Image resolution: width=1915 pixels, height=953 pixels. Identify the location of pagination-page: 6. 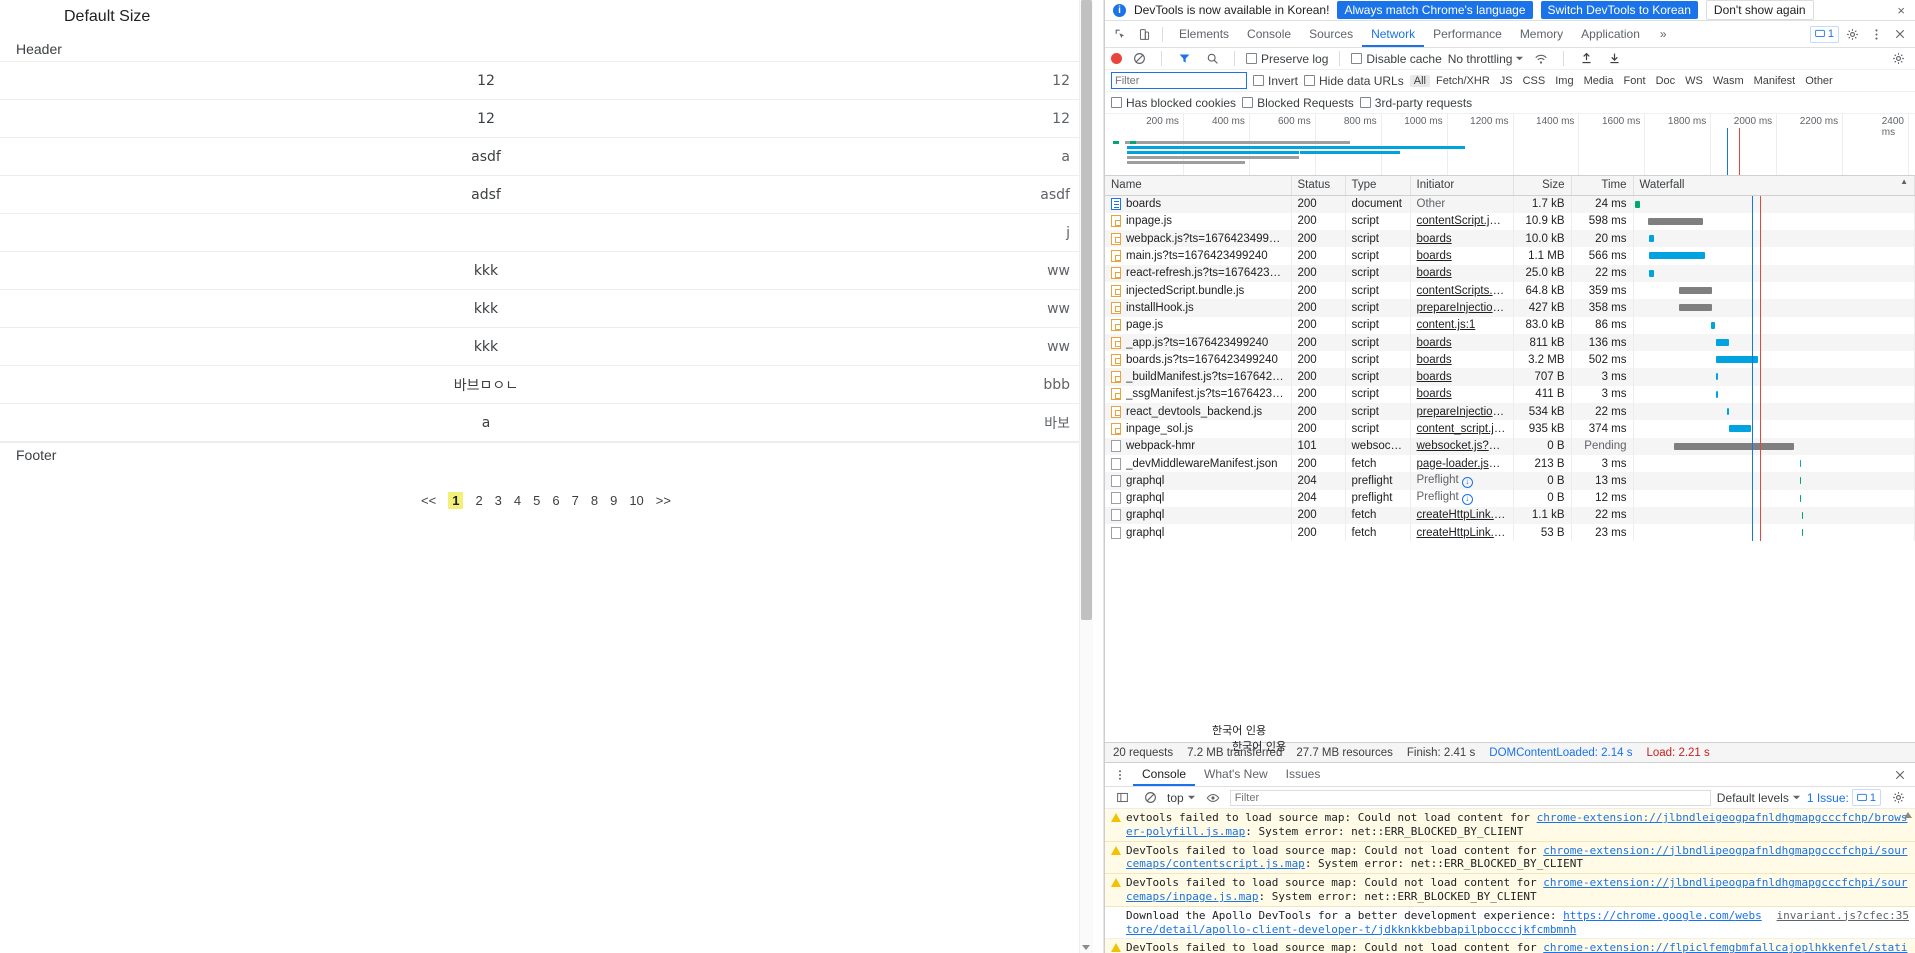
(555, 500).